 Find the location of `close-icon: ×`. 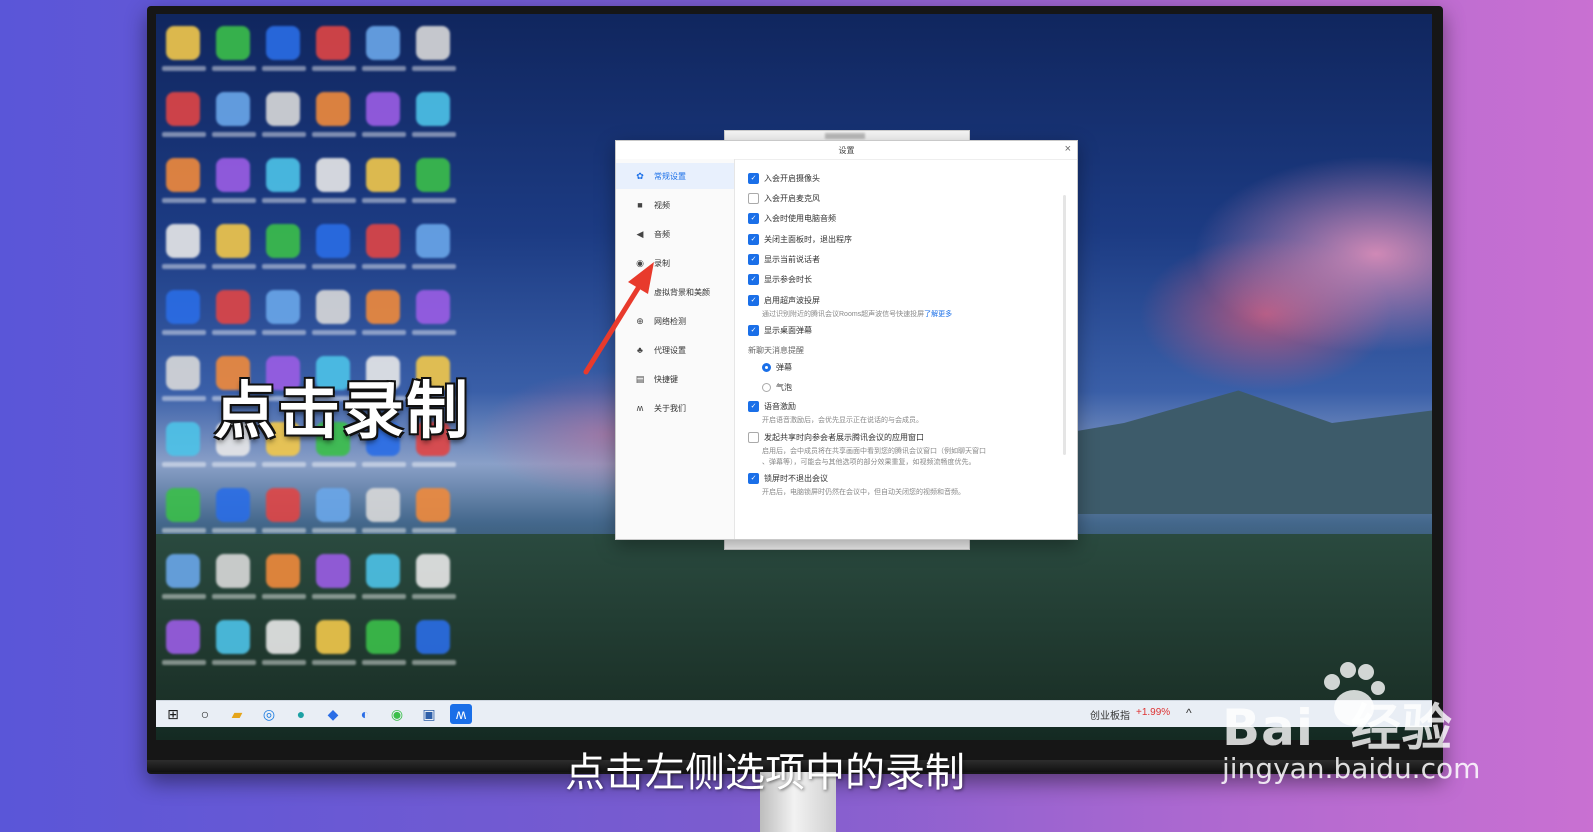

close-icon: × is located at coordinates (1068, 149).